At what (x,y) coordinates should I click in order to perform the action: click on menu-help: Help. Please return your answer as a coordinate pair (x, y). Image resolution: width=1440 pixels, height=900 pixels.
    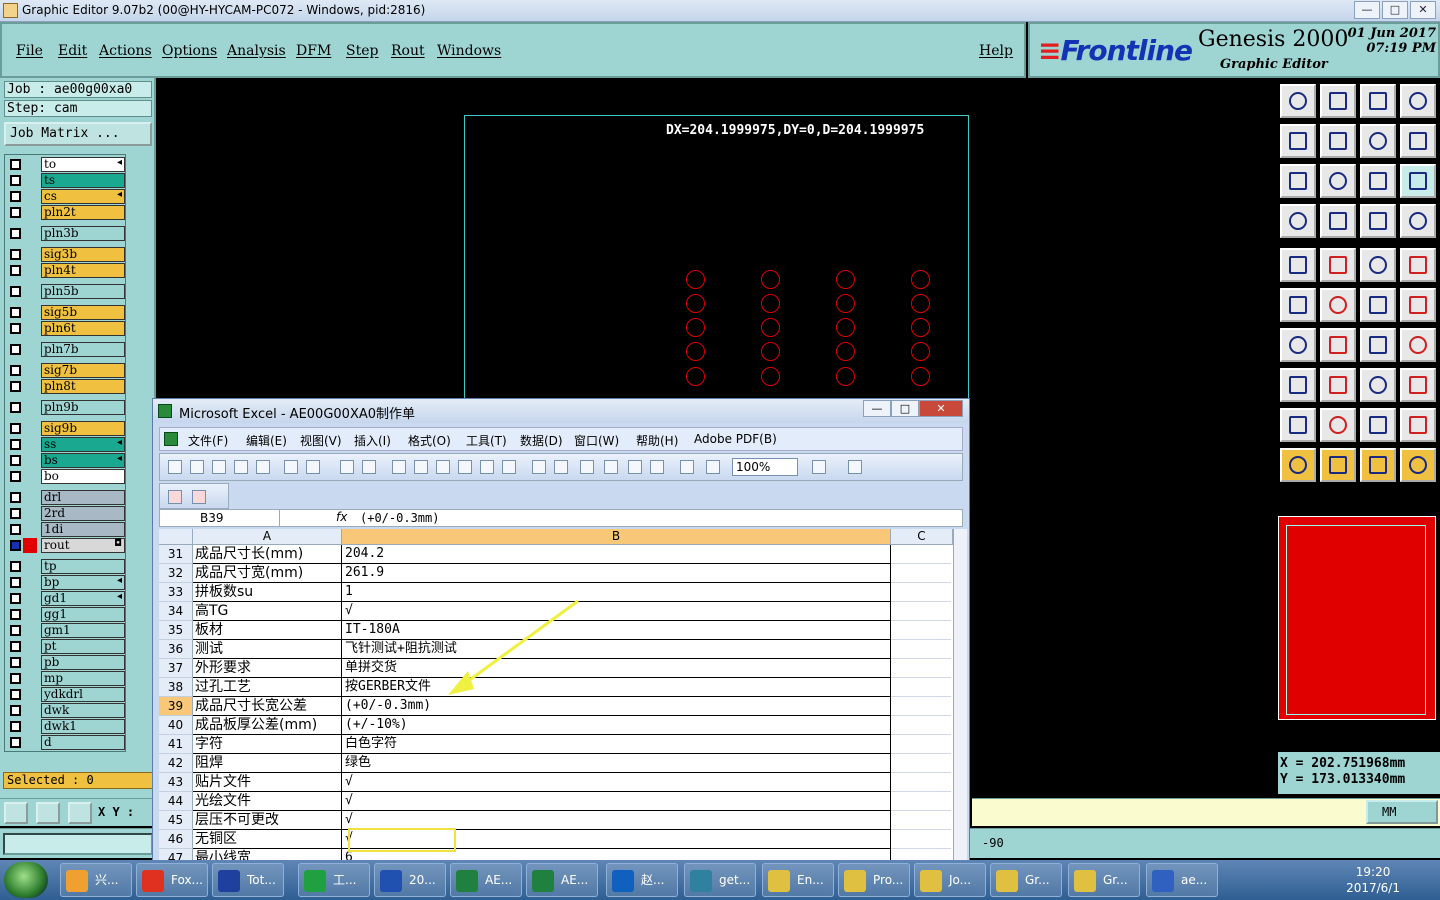
    Looking at the image, I should click on (996, 51).